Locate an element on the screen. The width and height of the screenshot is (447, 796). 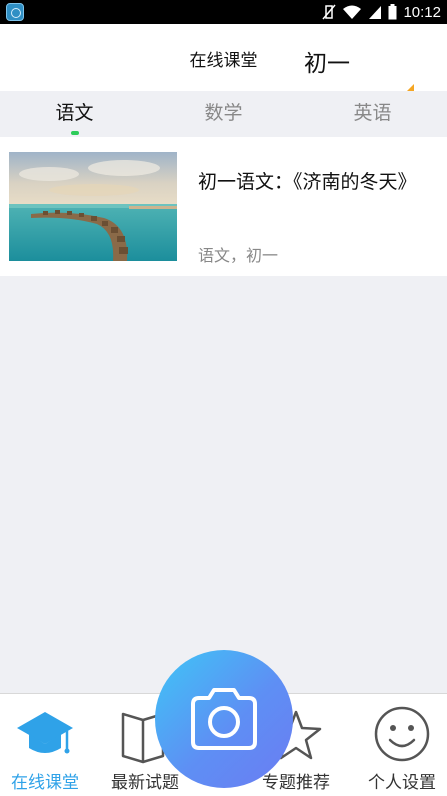
tab-label: 数学 is located at coordinates (223, 113).